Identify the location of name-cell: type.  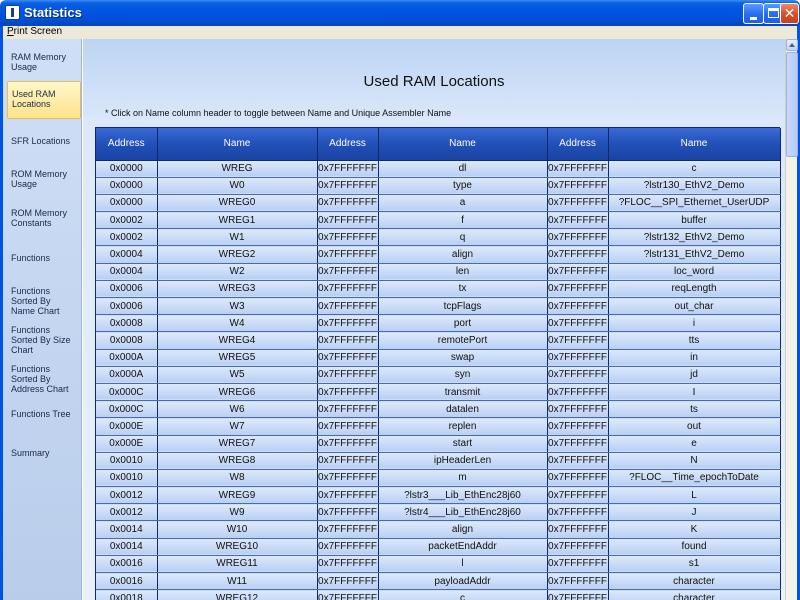
(463, 186).